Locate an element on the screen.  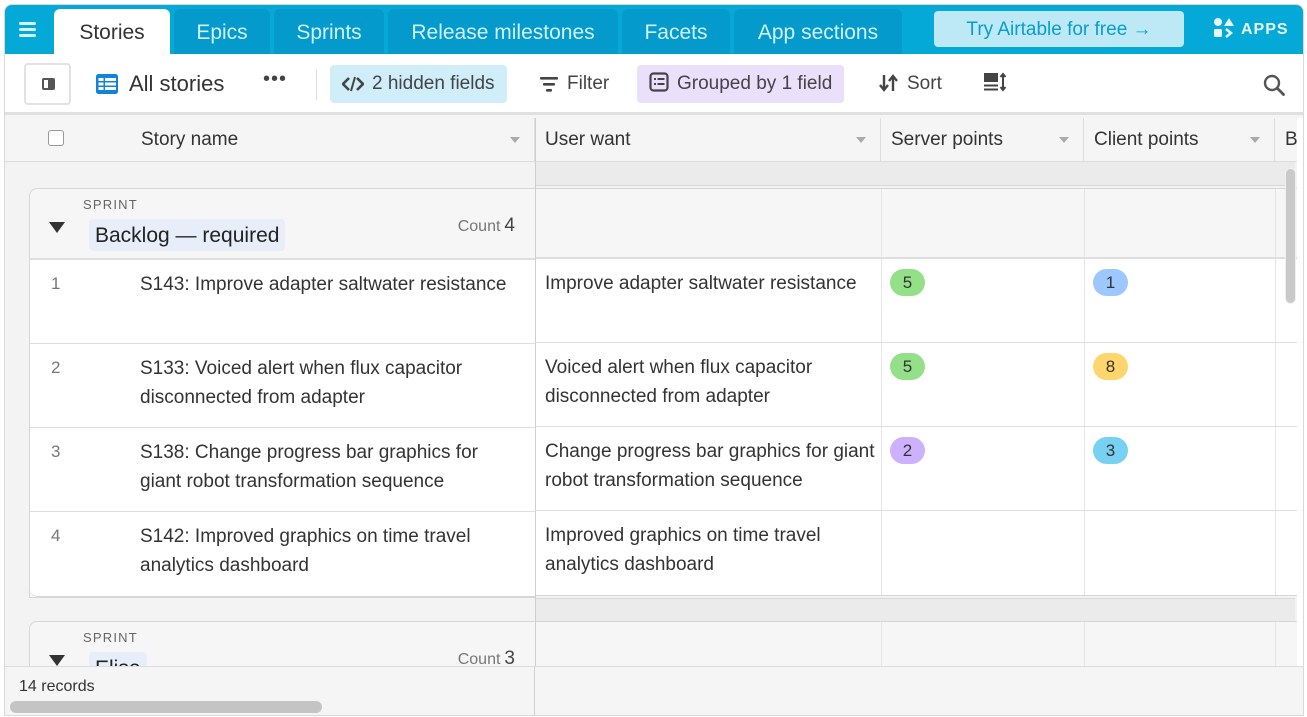
table-row-right: Improve adapter saltwater resistance 5 1 is located at coordinates (919, 301).